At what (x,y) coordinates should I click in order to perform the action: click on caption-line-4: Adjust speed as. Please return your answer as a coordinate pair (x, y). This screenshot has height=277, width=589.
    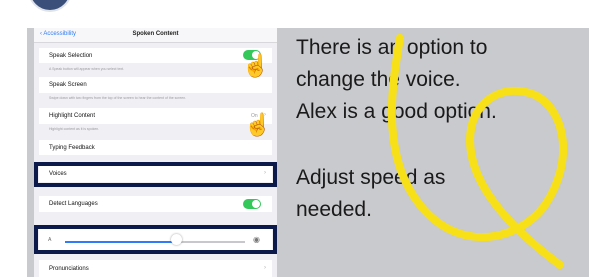
    Looking at the image, I should click on (371, 177).